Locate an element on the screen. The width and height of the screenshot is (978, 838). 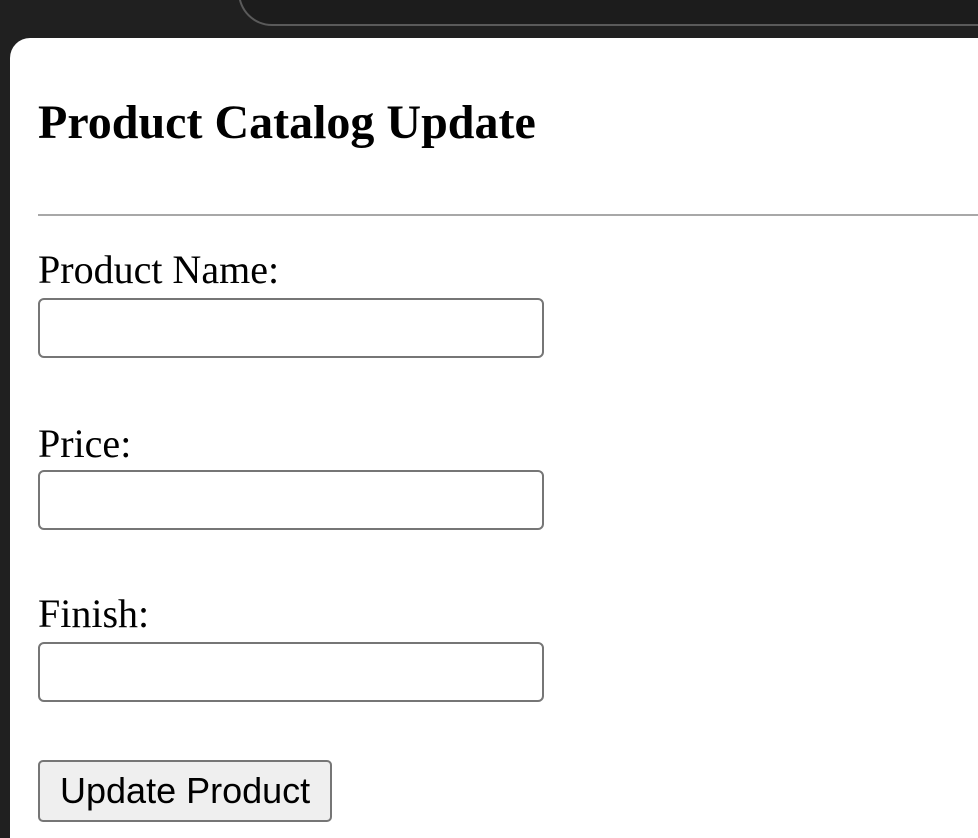
finish-label: Finish: is located at coordinates (94, 613).